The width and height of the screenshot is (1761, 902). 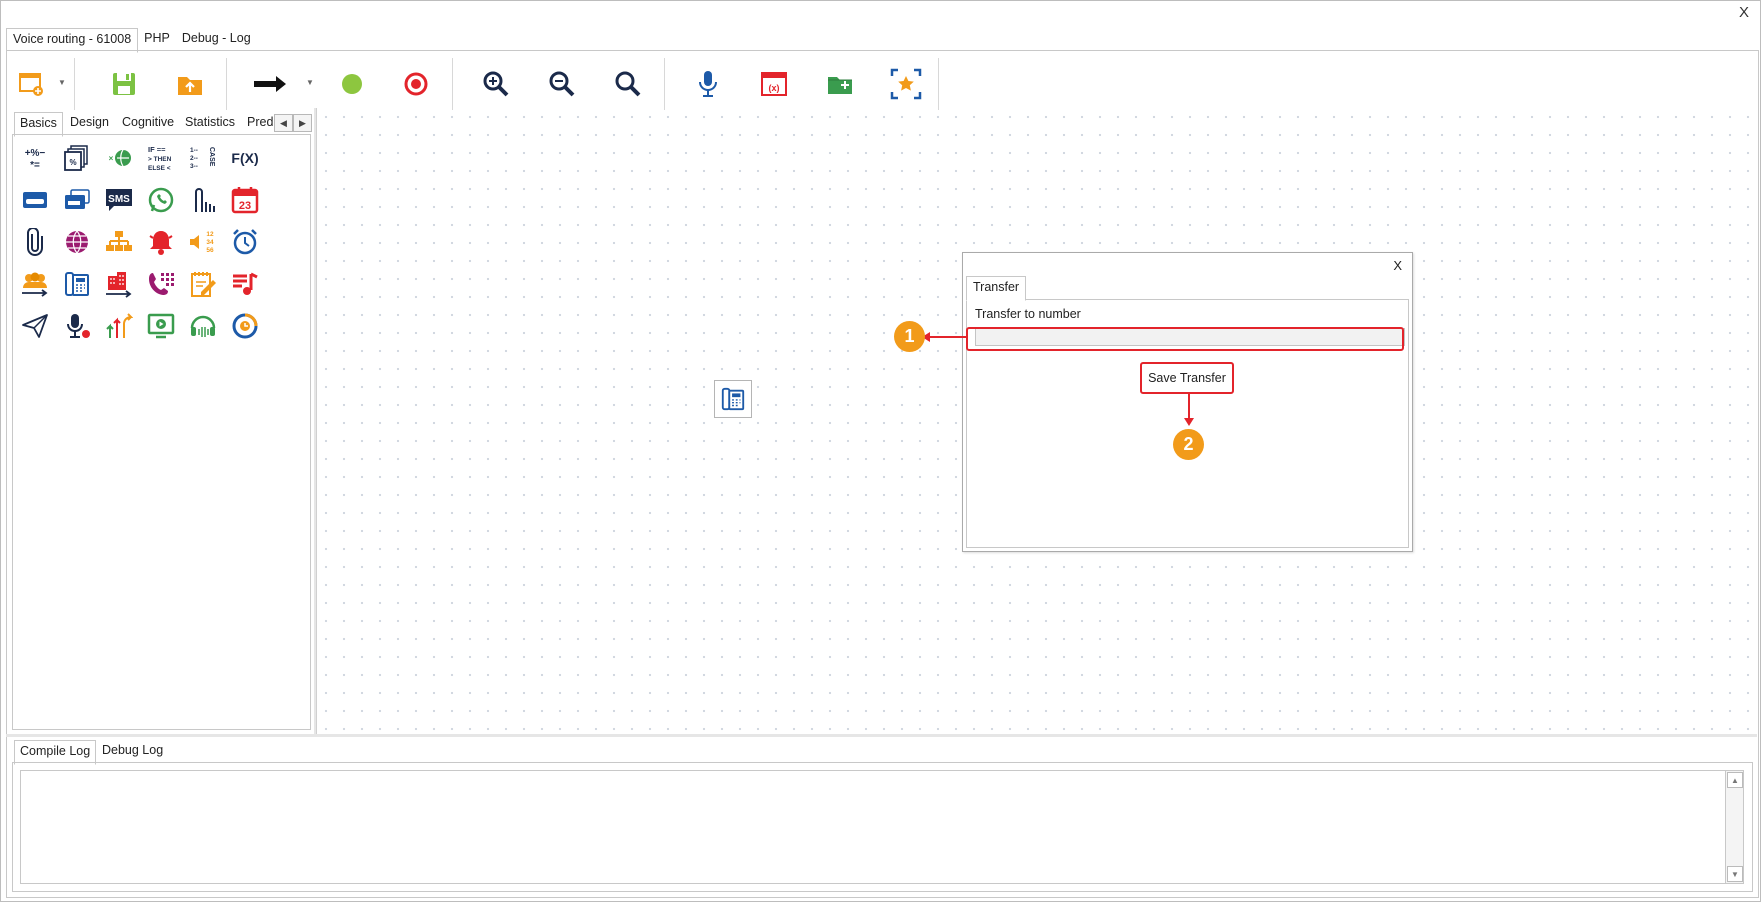 What do you see at coordinates (161, 242) in the screenshot?
I see `bell-icon` at bounding box center [161, 242].